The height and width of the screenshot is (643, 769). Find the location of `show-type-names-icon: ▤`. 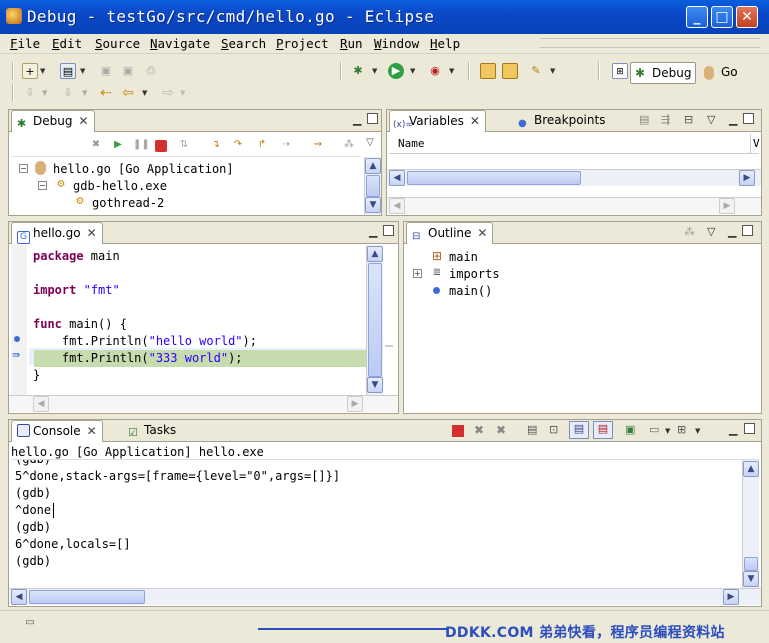

show-type-names-icon: ▤ is located at coordinates (644, 119).